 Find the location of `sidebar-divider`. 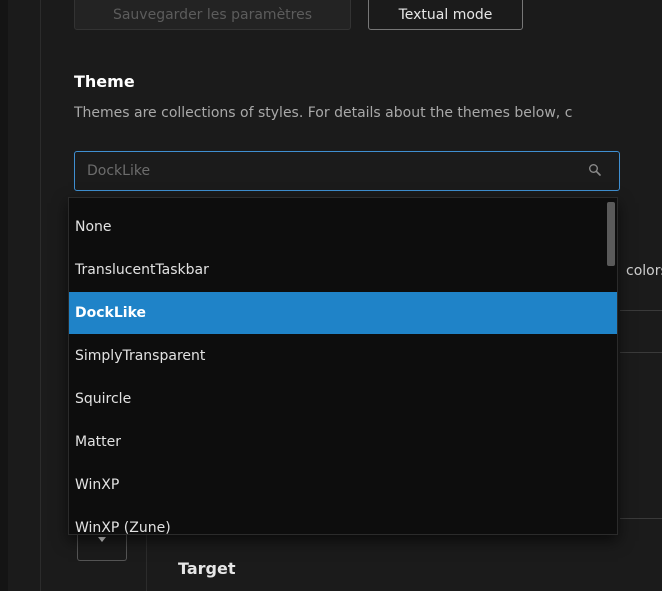

sidebar-divider is located at coordinates (40, 295).